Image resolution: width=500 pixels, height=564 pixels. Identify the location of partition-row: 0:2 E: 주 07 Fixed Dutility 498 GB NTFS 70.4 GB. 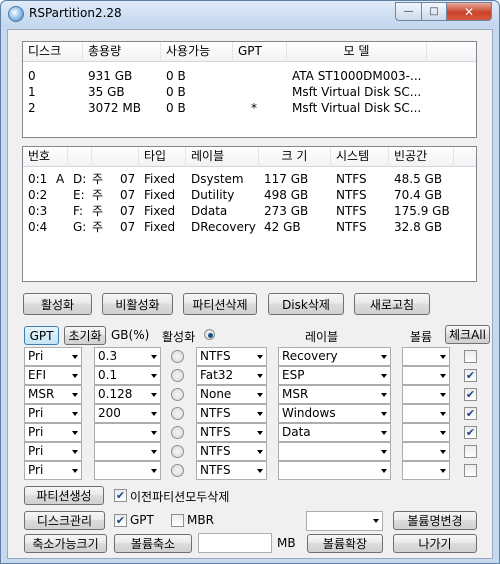
(249, 195).